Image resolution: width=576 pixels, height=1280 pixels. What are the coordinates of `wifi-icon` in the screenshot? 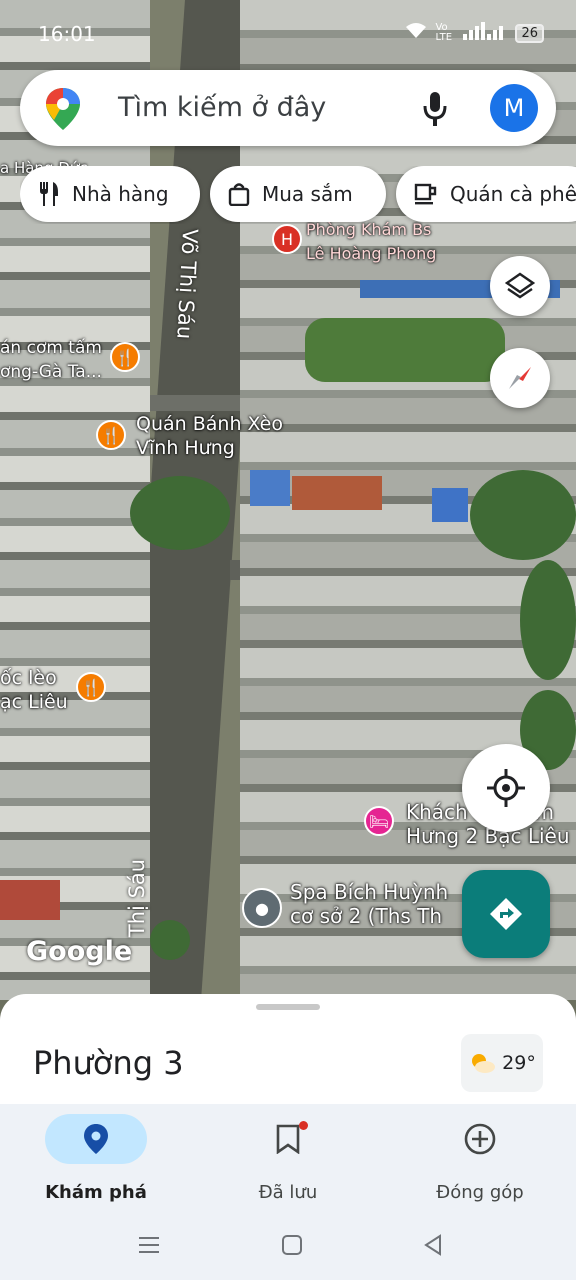 It's located at (416, 33).